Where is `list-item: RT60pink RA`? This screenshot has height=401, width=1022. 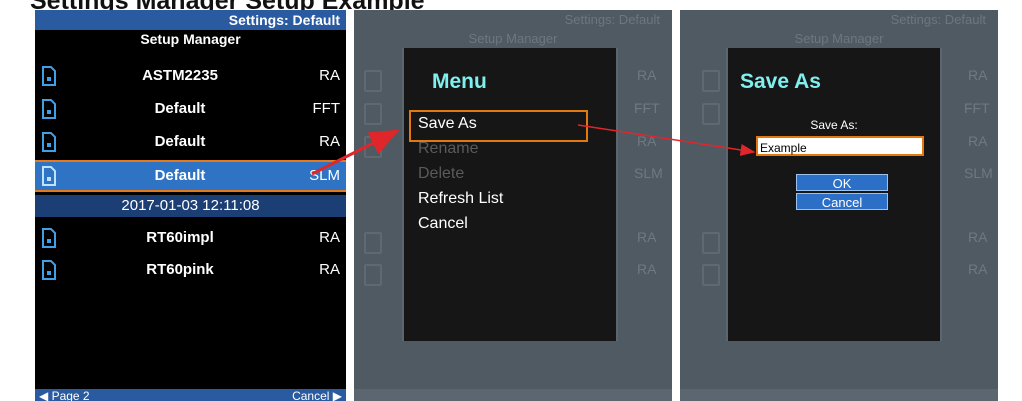
list-item: RT60pink RA is located at coordinates (190, 271).